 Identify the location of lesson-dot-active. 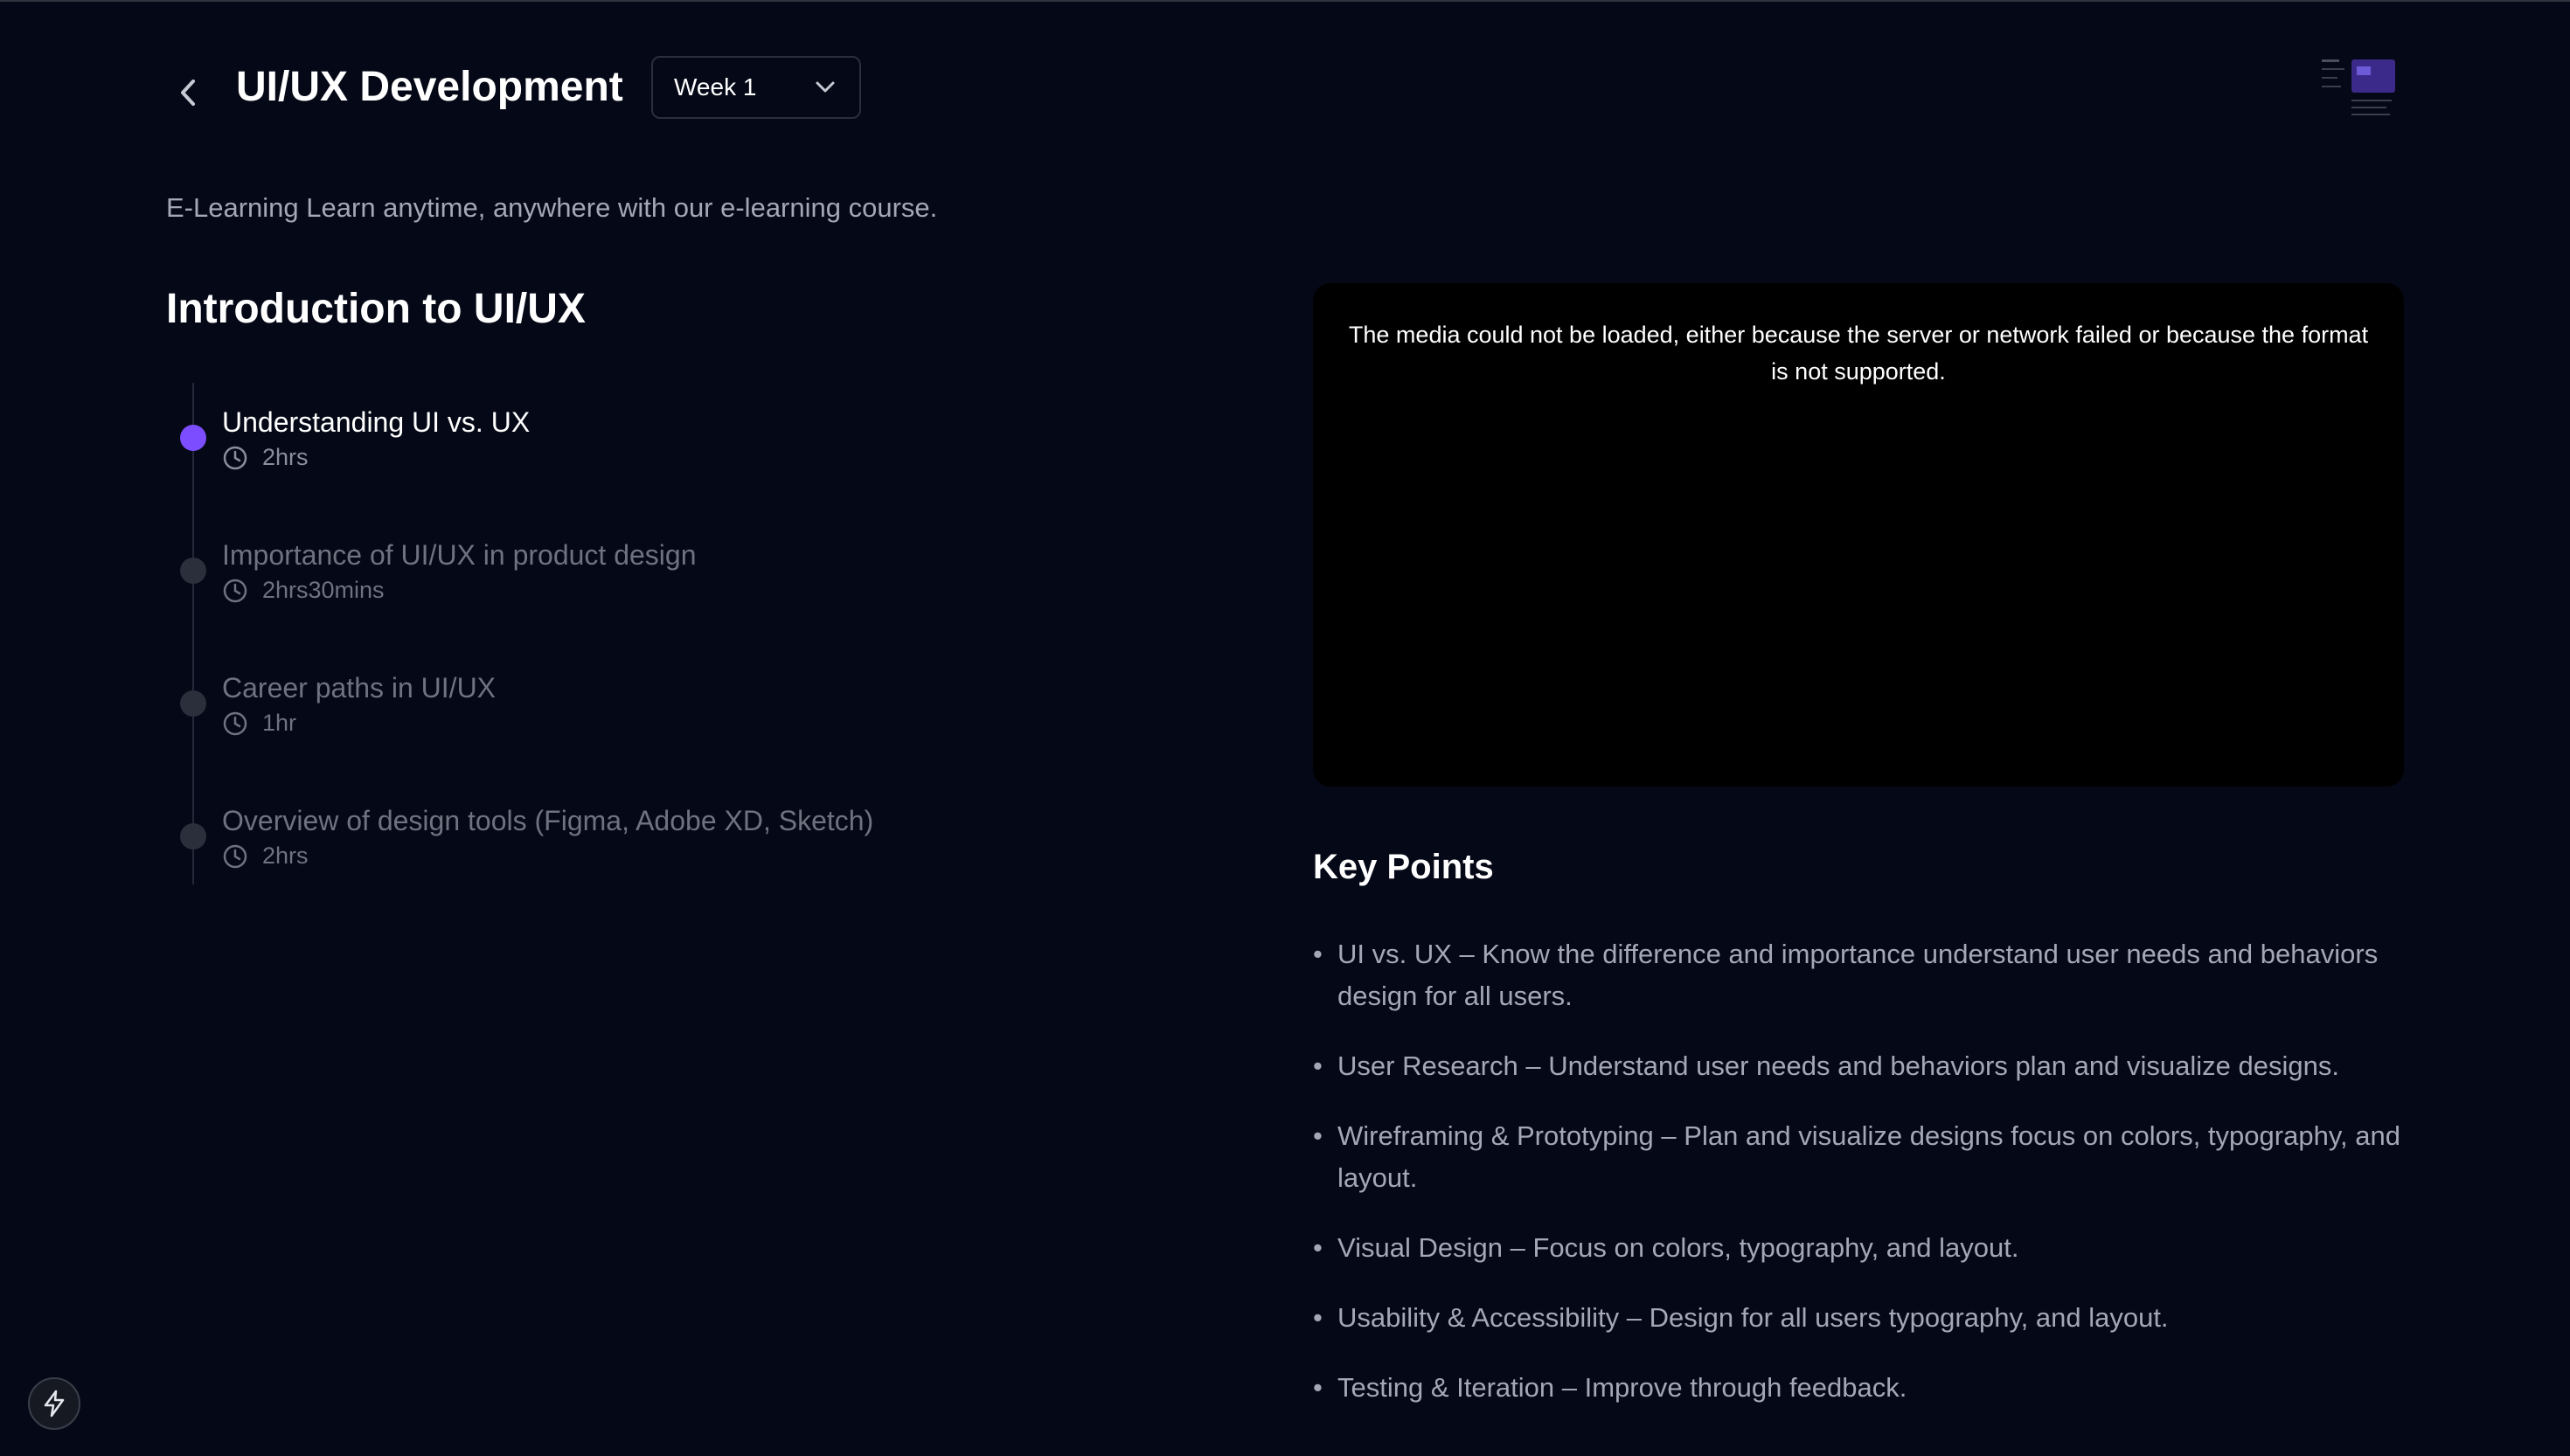
(193, 438).